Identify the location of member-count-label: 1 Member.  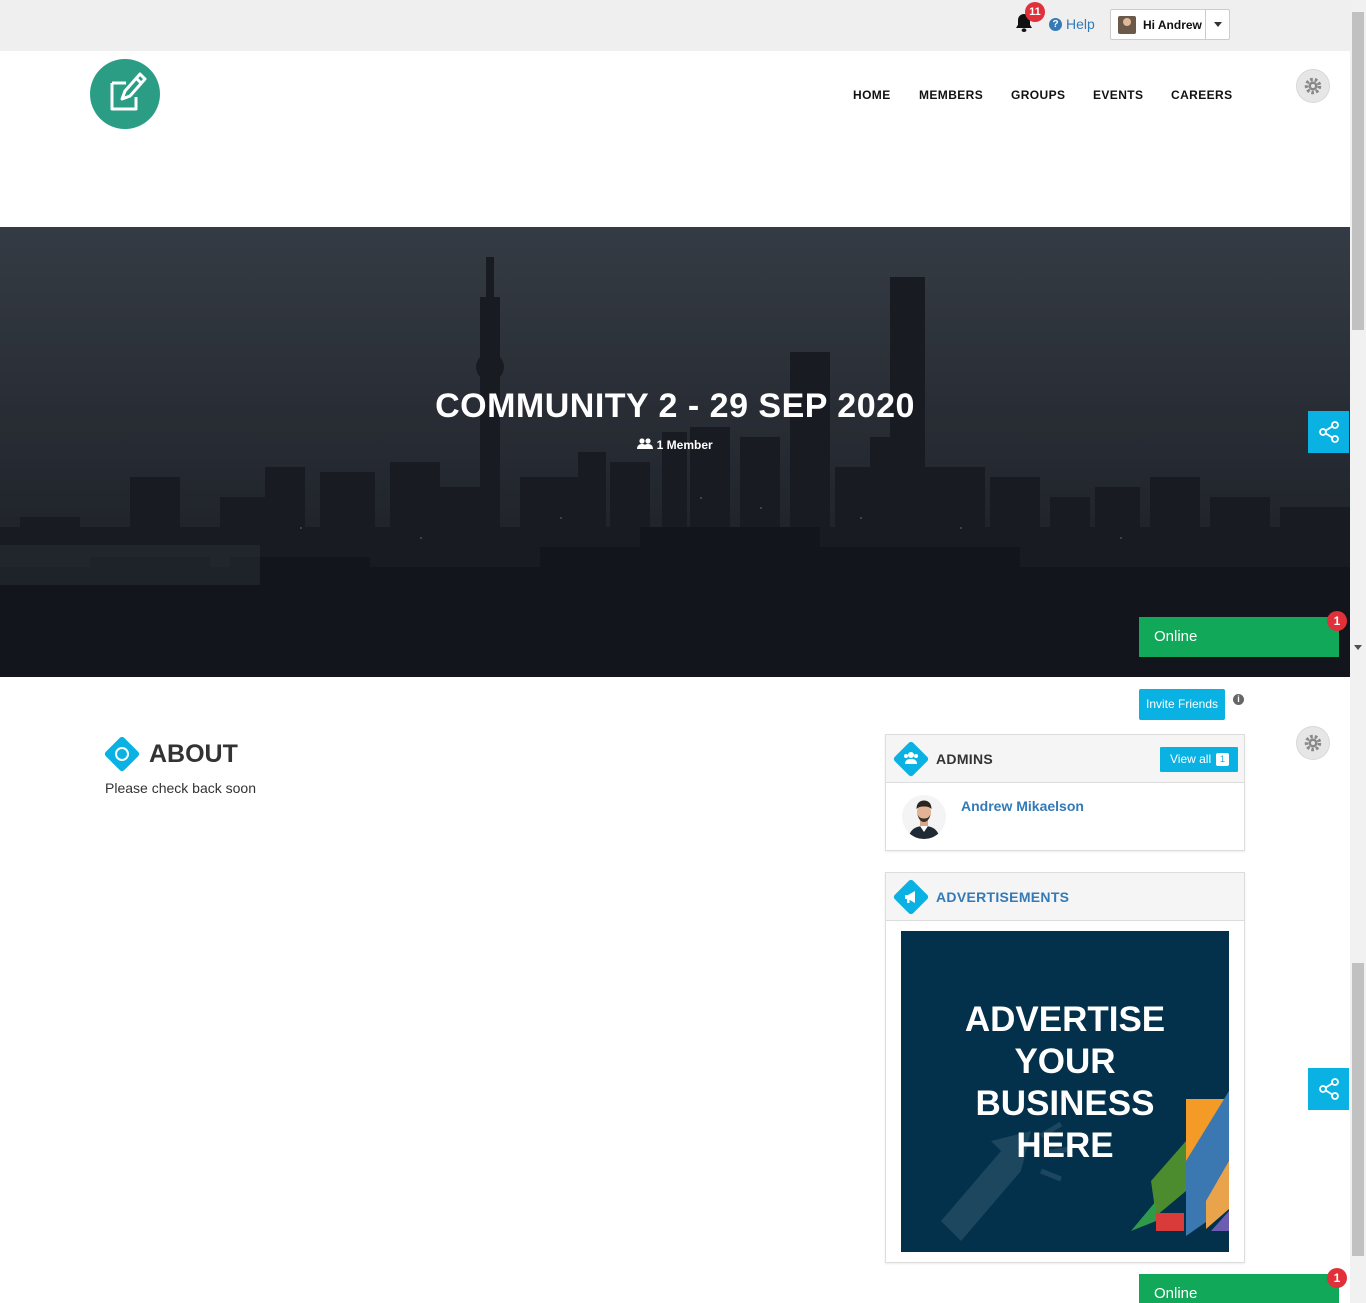
(684, 445).